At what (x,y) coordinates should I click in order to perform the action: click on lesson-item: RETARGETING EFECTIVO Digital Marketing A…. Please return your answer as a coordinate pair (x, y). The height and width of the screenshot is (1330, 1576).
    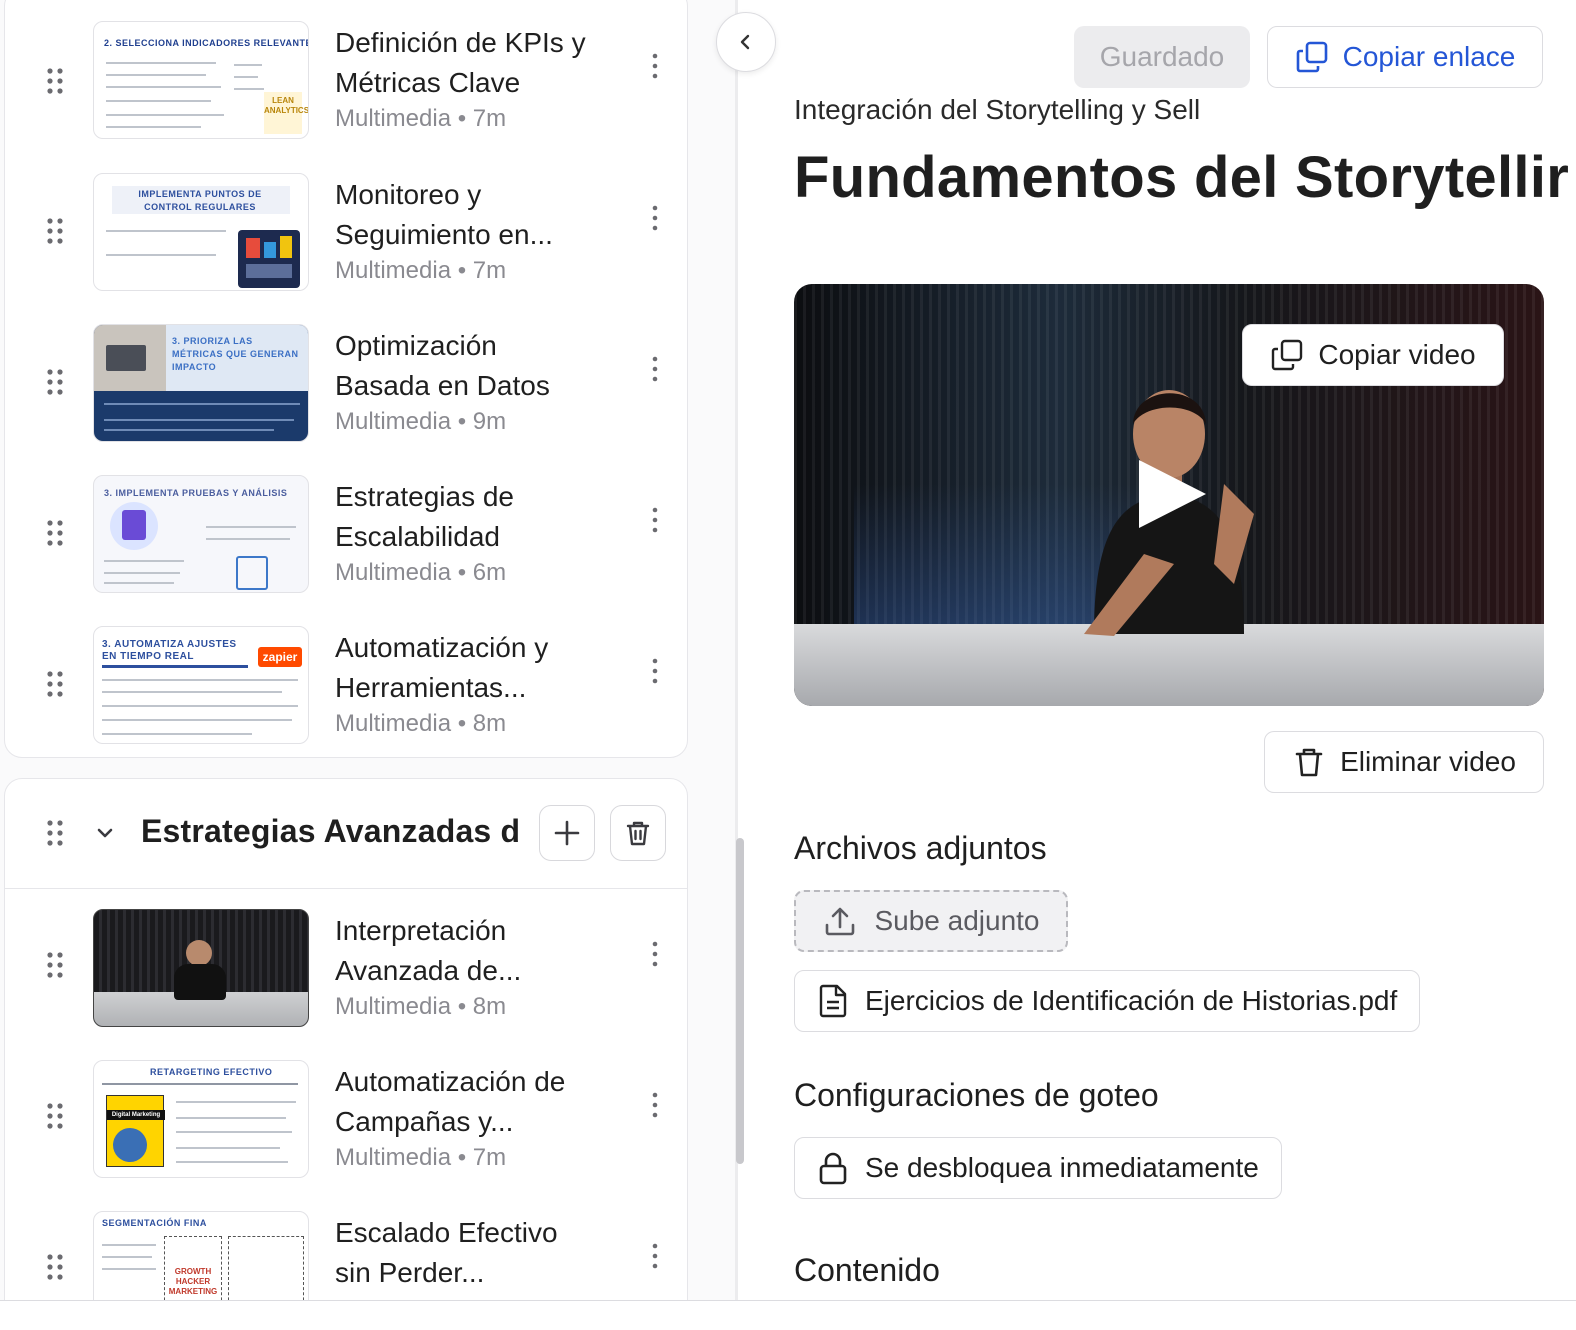
    Looking at the image, I should click on (347, 1124).